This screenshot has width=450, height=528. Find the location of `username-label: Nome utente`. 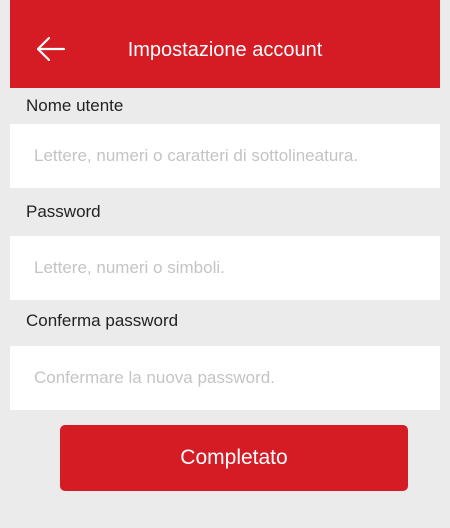

username-label: Nome utente is located at coordinates (75, 105).